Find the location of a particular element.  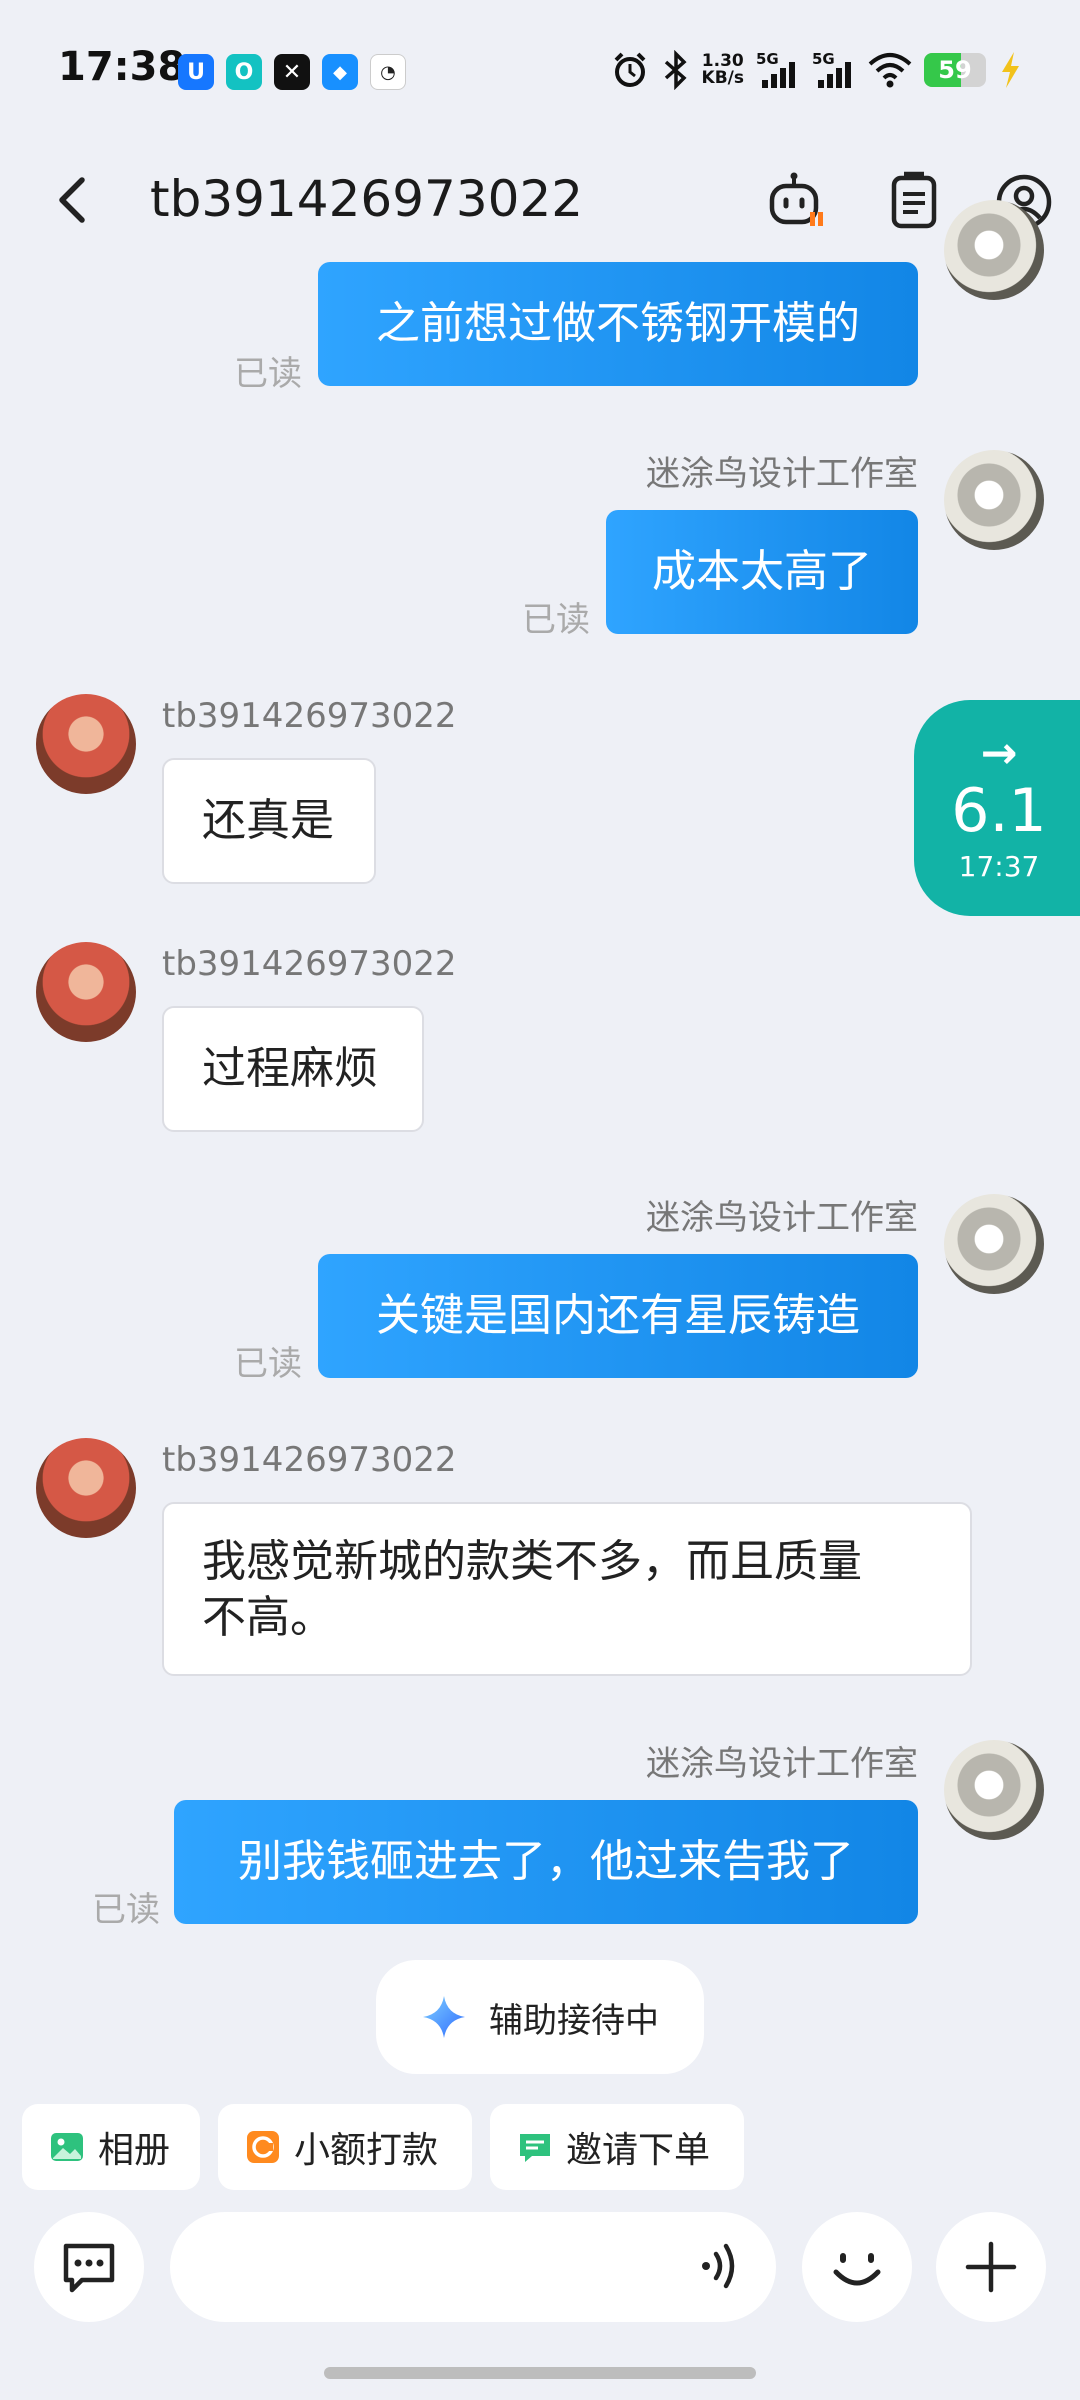

message-bubble-outgoing: 别我钱砸进去了，他过来告我了 is located at coordinates (546, 1862).